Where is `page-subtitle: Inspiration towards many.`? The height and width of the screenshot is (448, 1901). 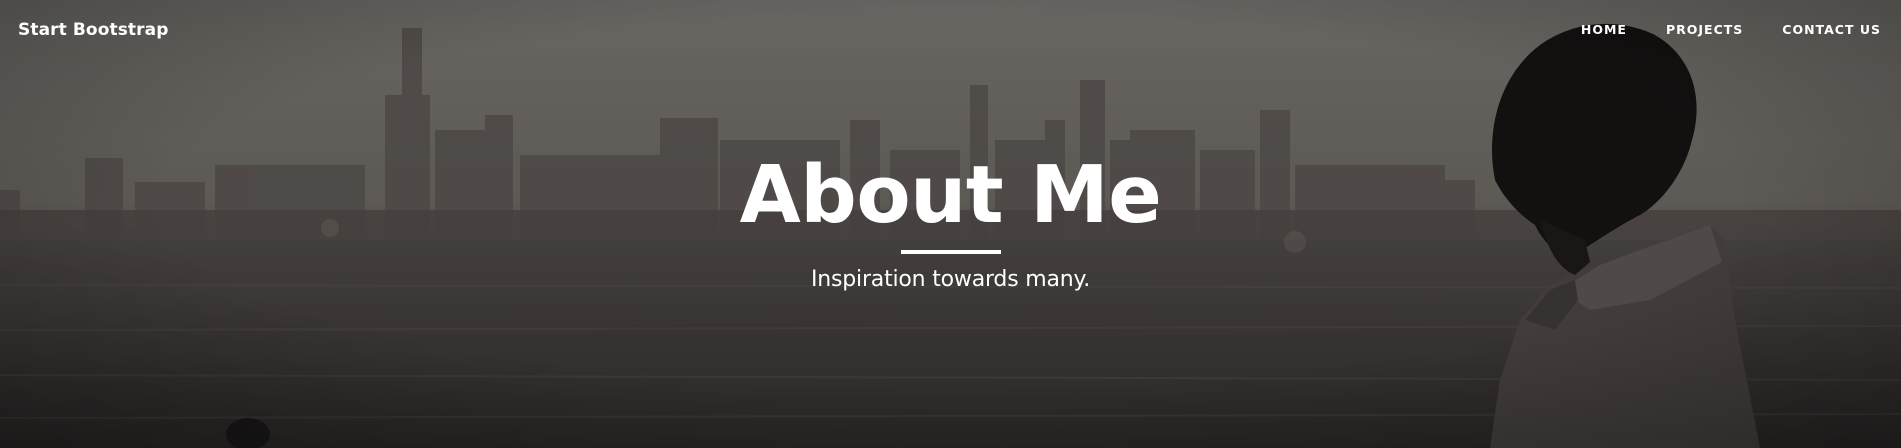
page-subtitle: Inspiration towards many. is located at coordinates (950, 279).